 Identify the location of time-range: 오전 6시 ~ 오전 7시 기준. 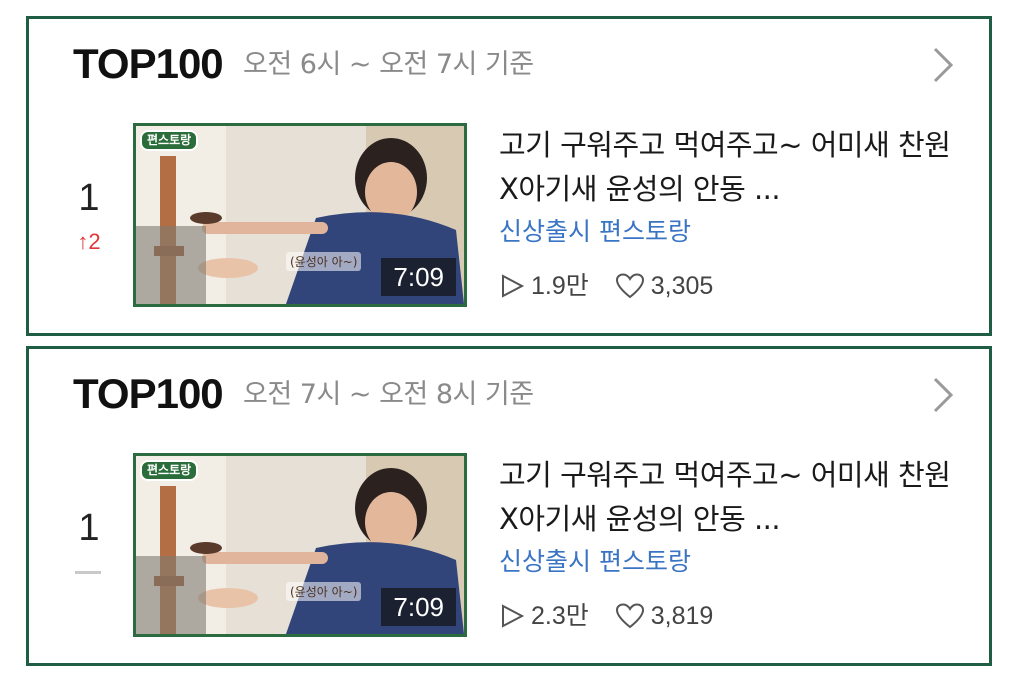
(388, 64).